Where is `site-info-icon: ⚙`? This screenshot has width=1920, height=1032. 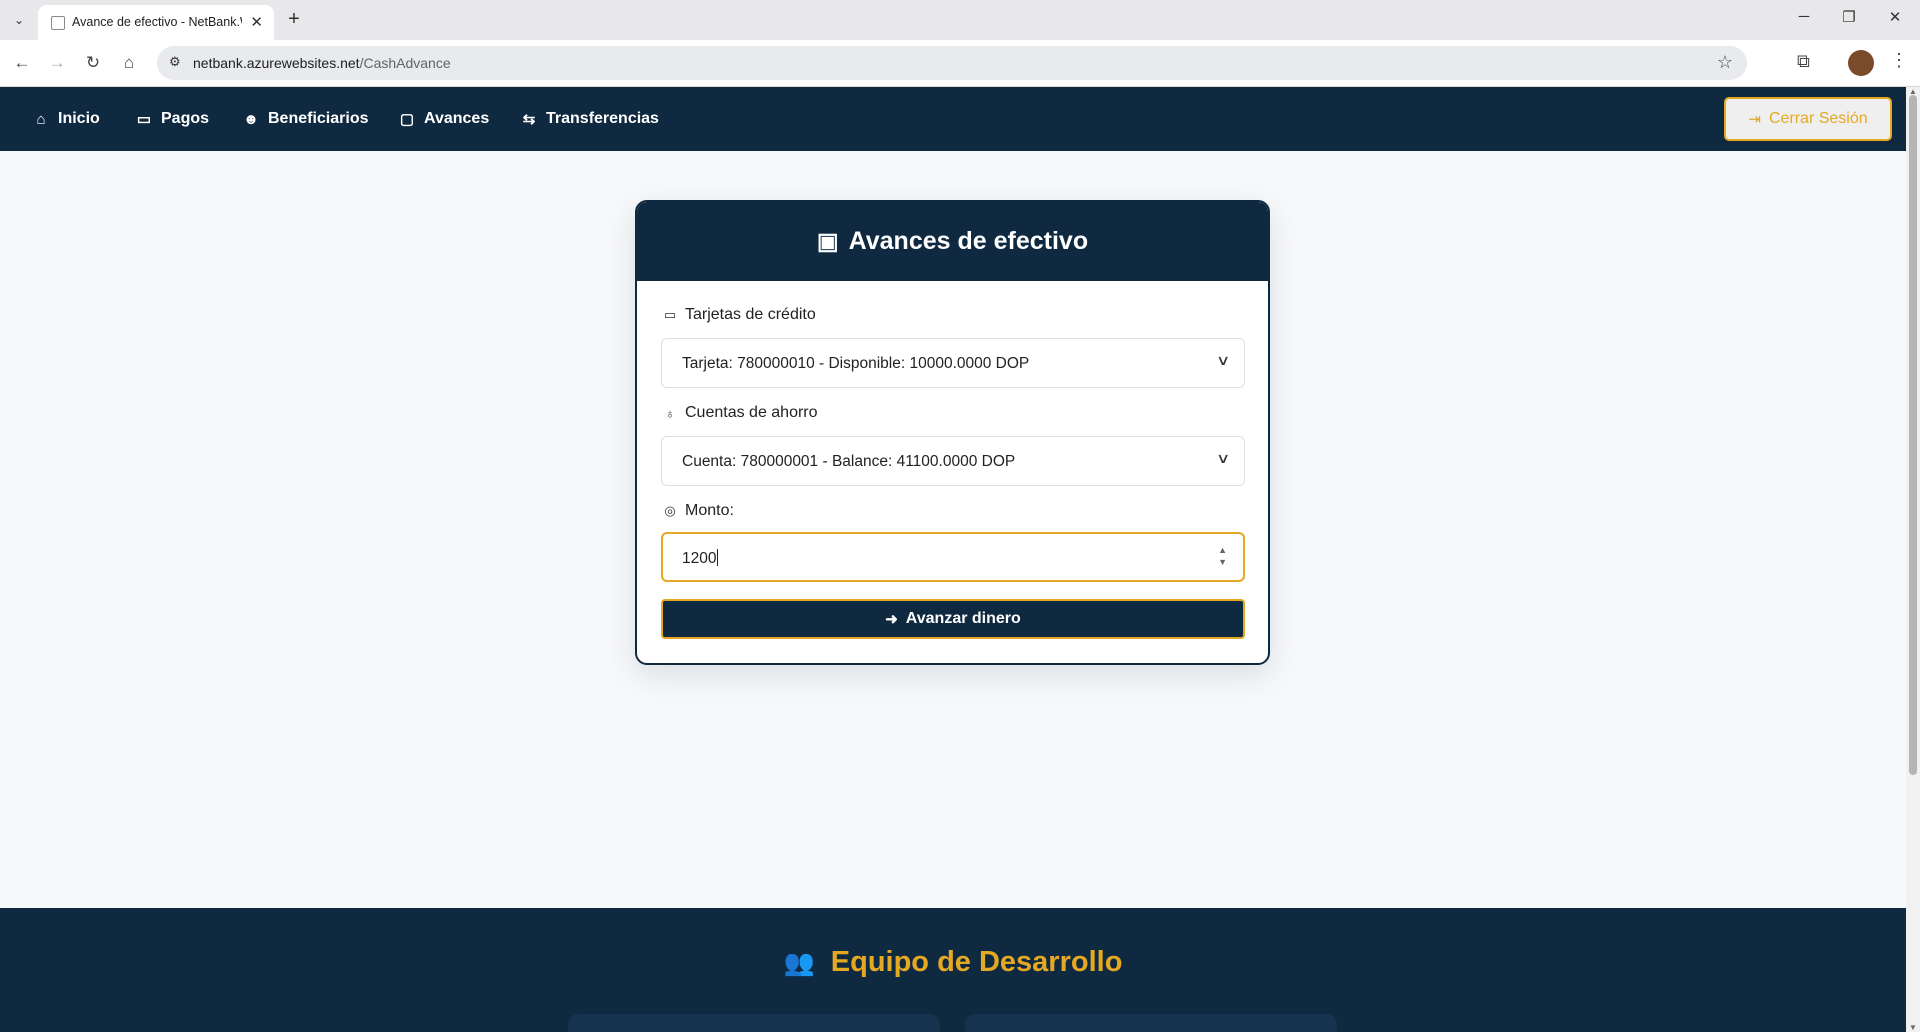 site-info-icon: ⚙ is located at coordinates (175, 62).